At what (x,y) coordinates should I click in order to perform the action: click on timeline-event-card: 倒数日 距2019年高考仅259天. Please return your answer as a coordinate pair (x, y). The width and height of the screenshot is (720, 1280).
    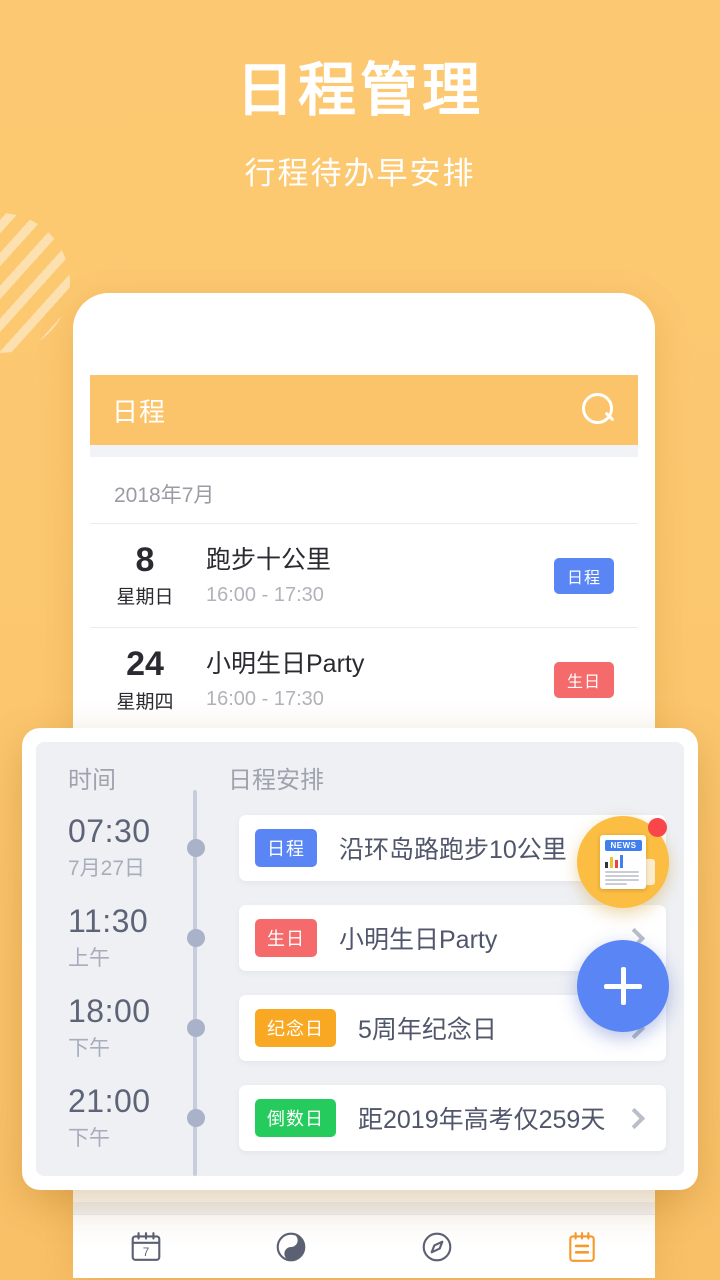
    Looking at the image, I should click on (452, 1118).